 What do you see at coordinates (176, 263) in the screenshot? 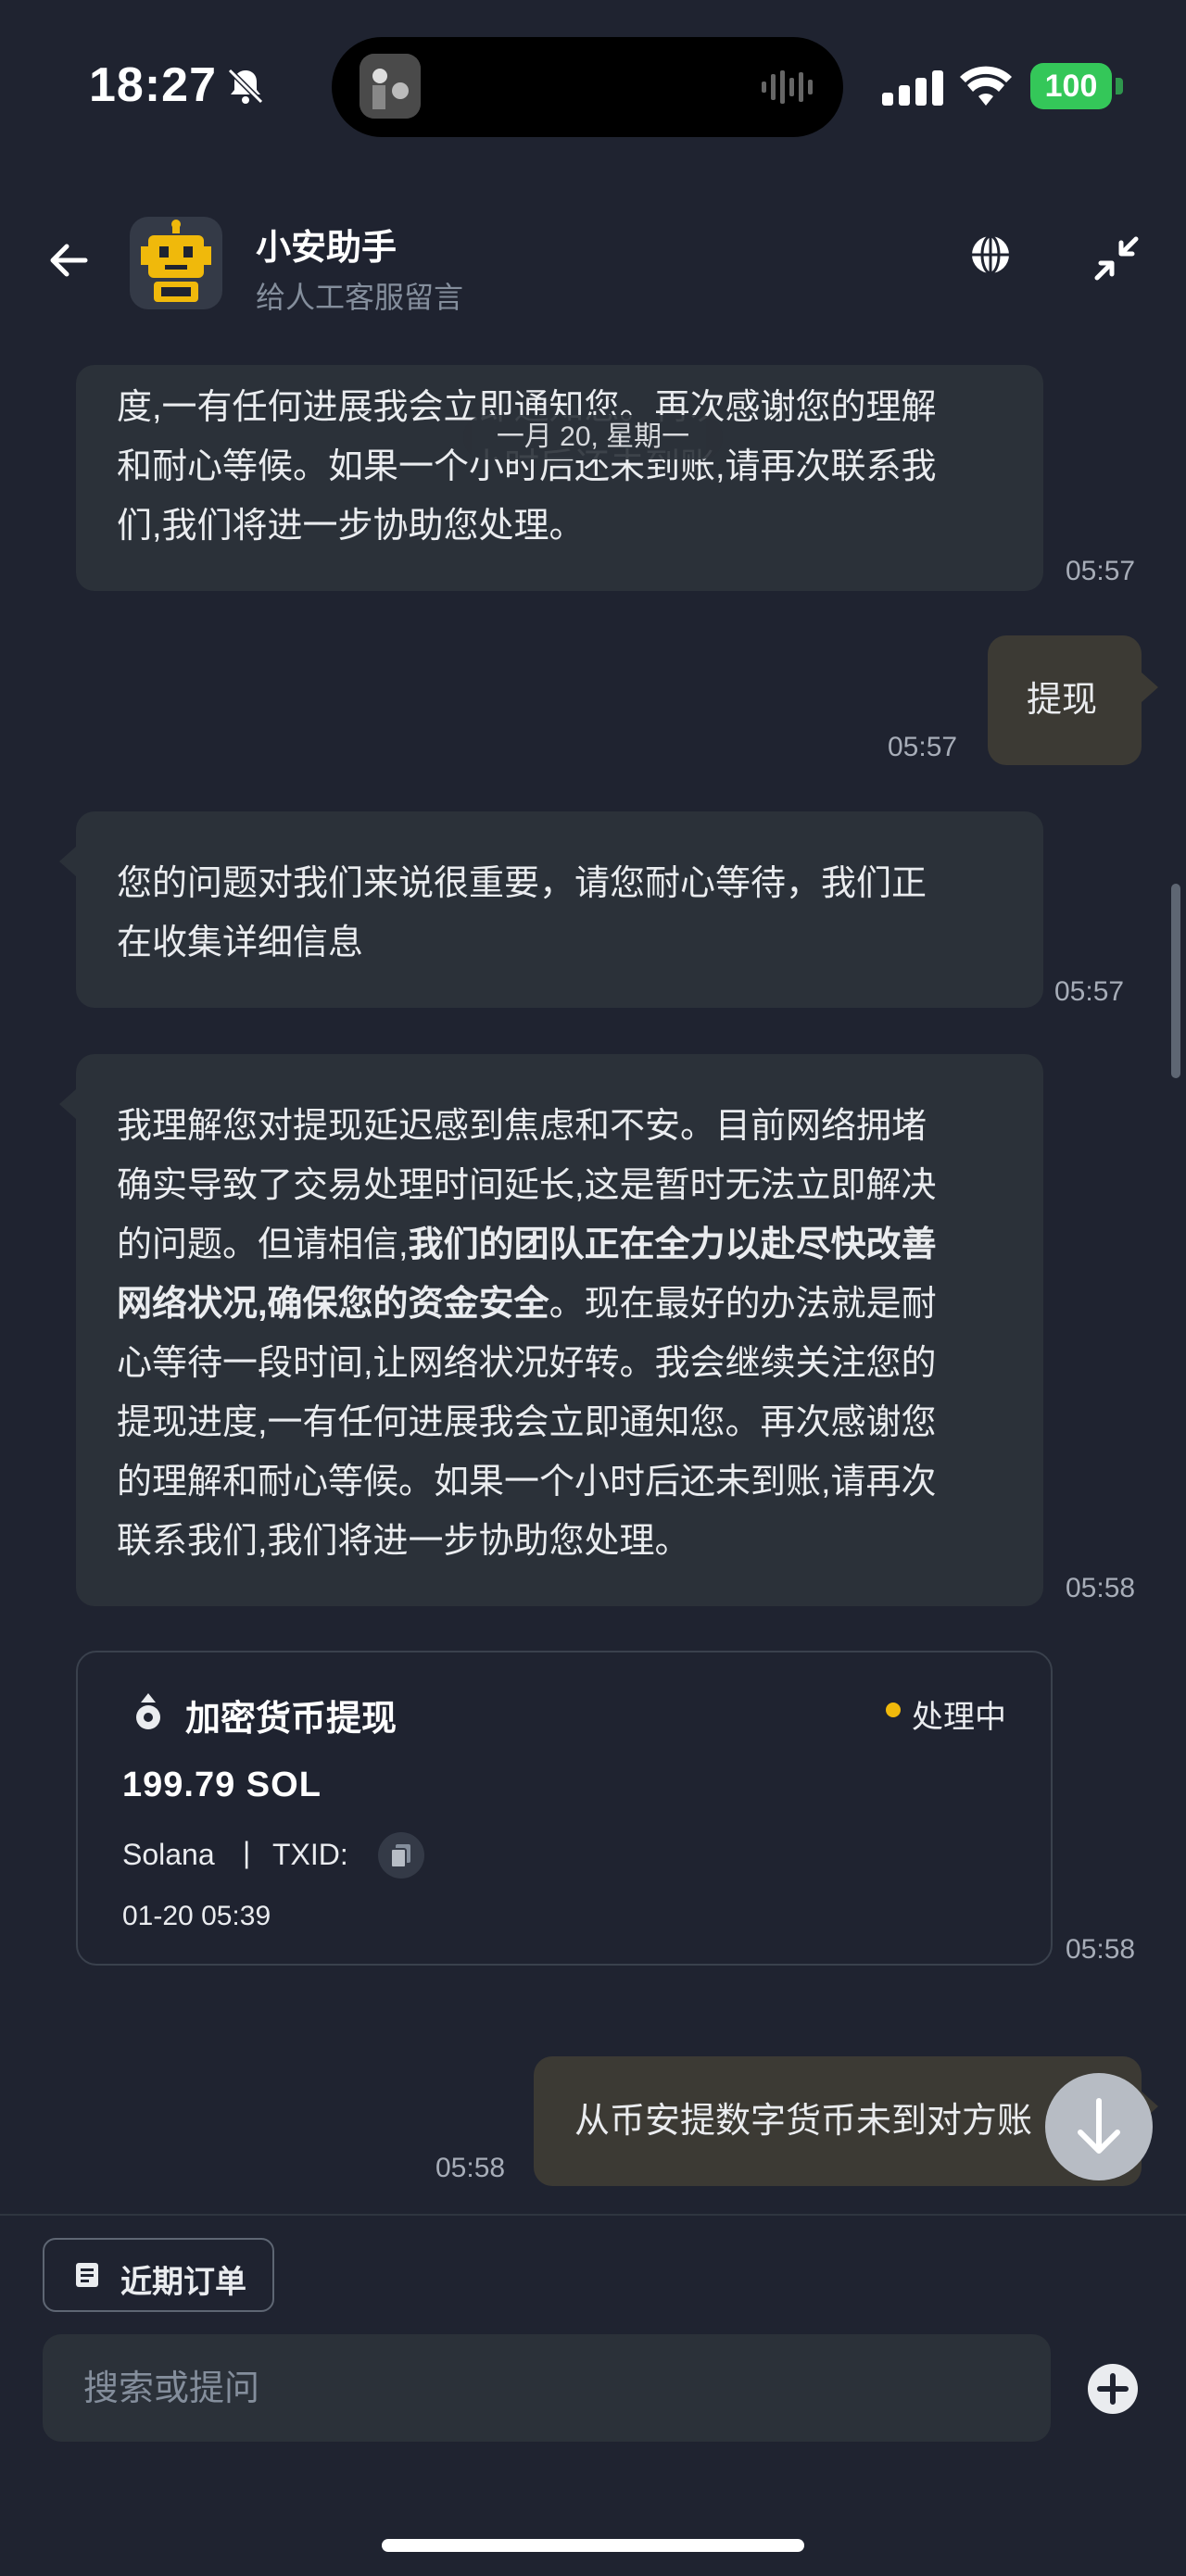
I see `robot-avatar-icon` at bounding box center [176, 263].